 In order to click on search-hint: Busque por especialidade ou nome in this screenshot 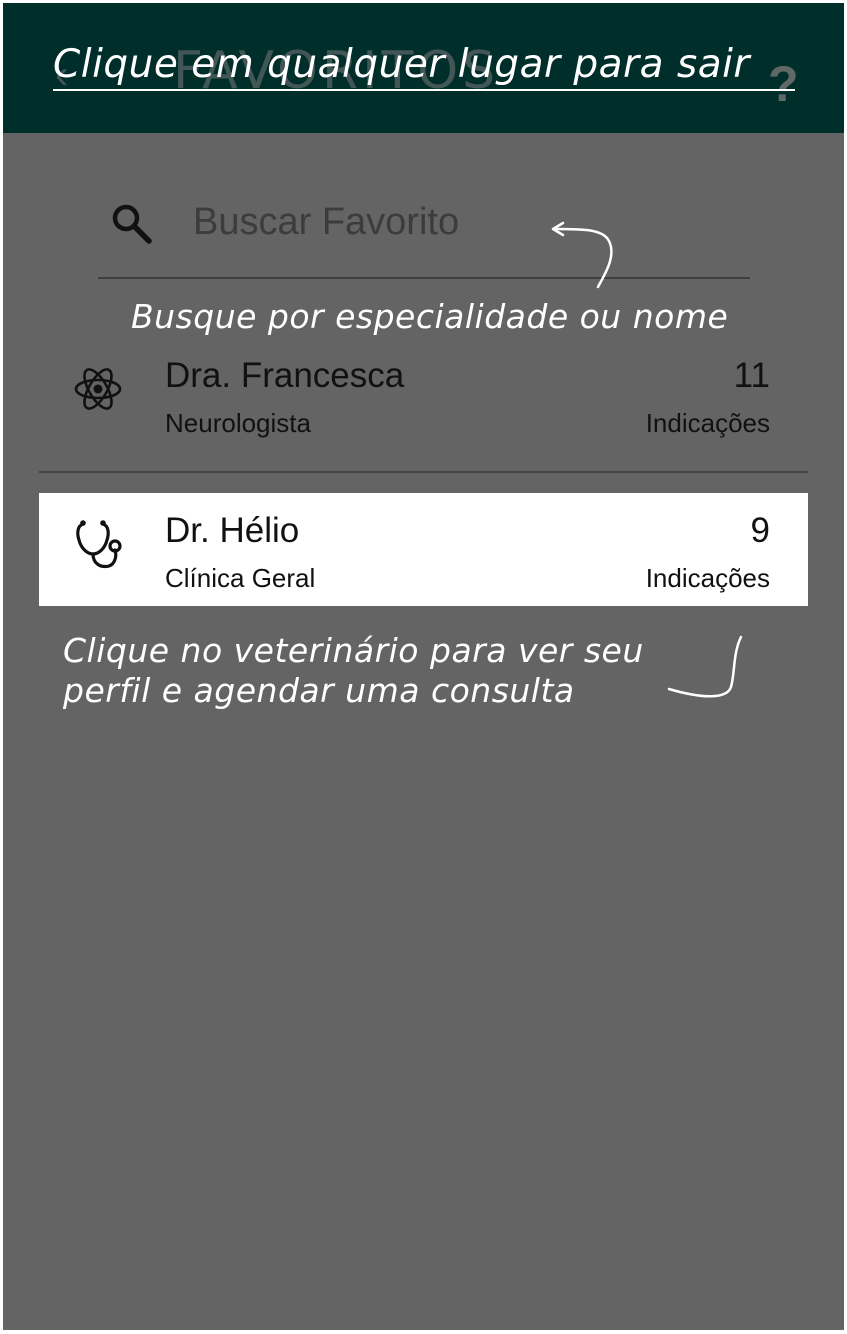, I will do `click(430, 316)`.